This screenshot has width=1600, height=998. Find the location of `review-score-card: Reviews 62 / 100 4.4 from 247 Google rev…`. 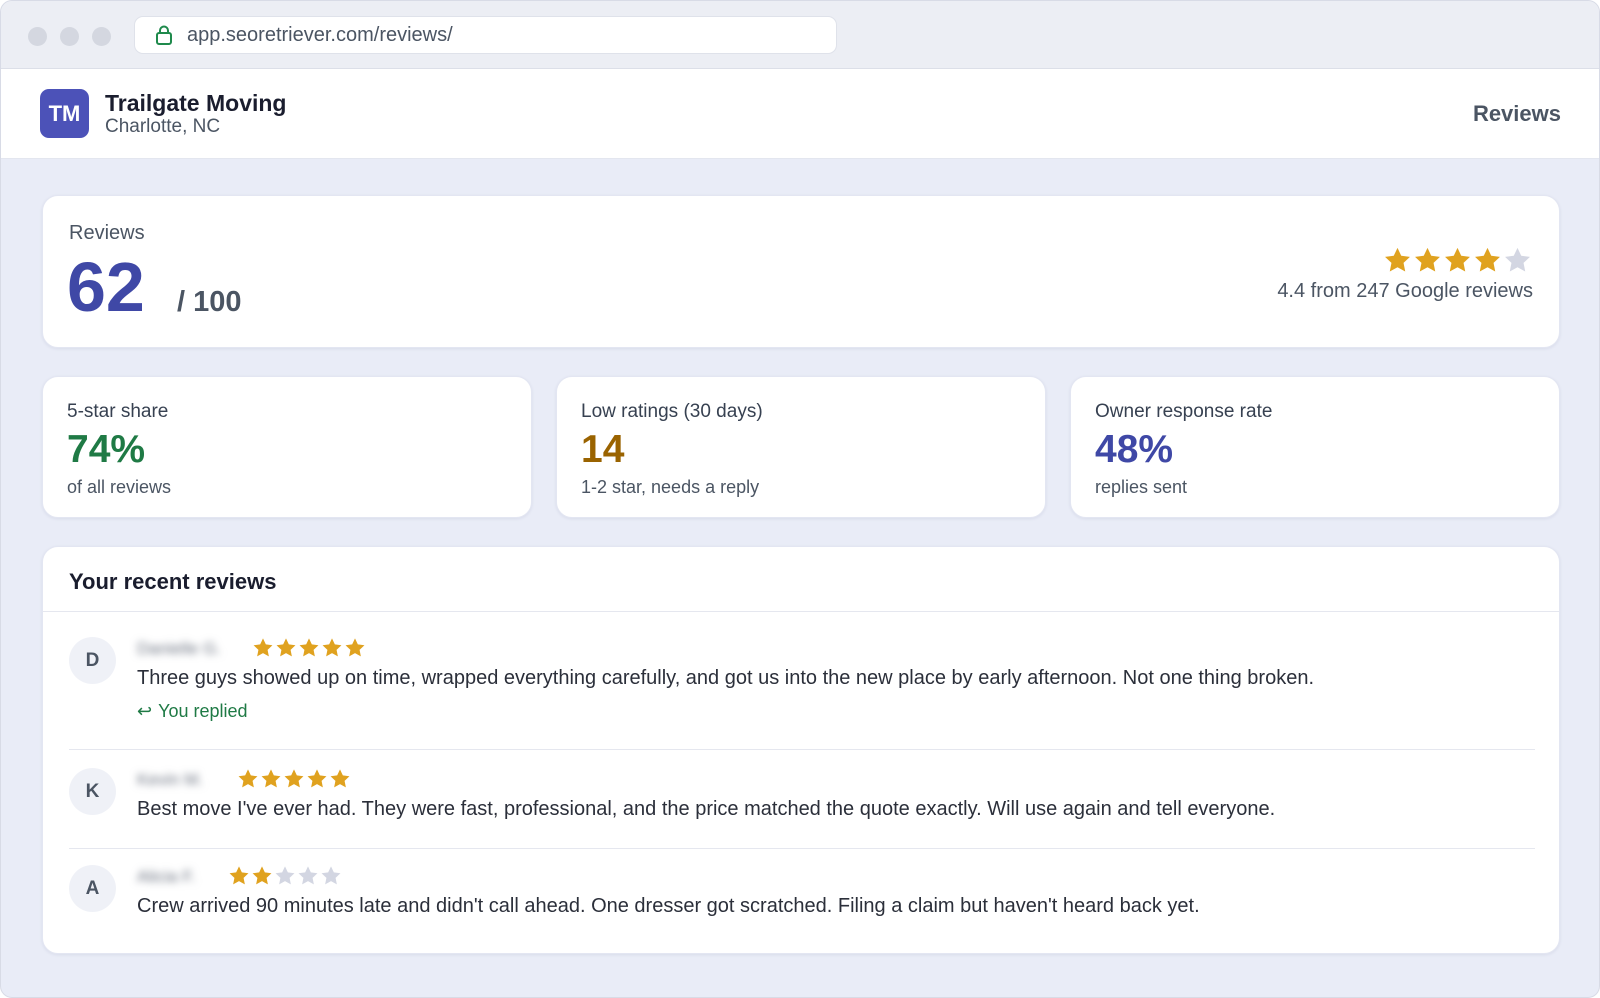

review-score-card: Reviews 62 / 100 4.4 from 247 Google rev… is located at coordinates (801, 271).